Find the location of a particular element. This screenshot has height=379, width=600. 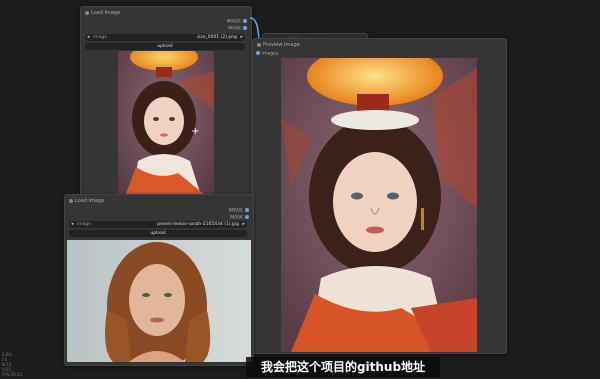

video-subtitle: 我会把这个项目的github地址 is located at coordinates (343, 367).